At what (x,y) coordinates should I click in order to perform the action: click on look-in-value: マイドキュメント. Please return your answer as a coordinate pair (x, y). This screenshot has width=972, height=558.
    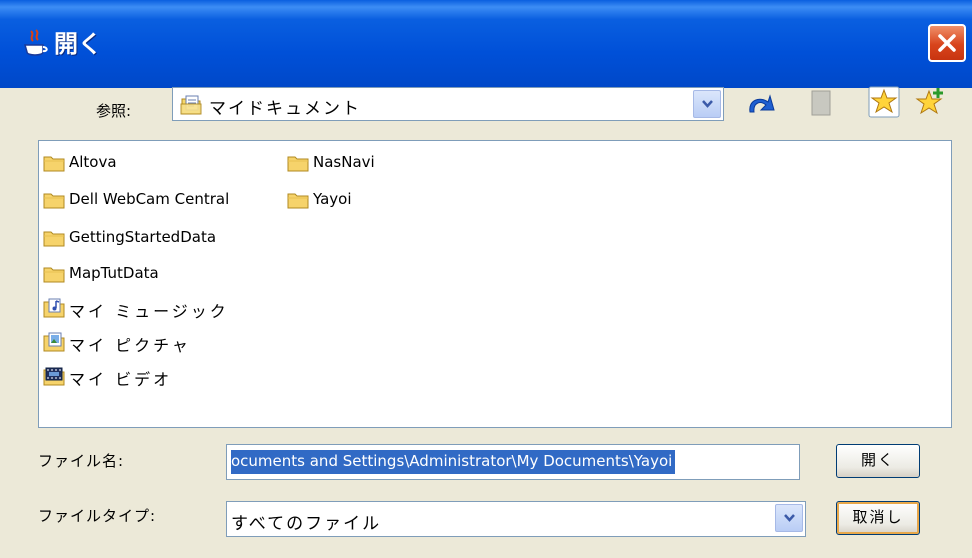
    Looking at the image, I should click on (285, 109).